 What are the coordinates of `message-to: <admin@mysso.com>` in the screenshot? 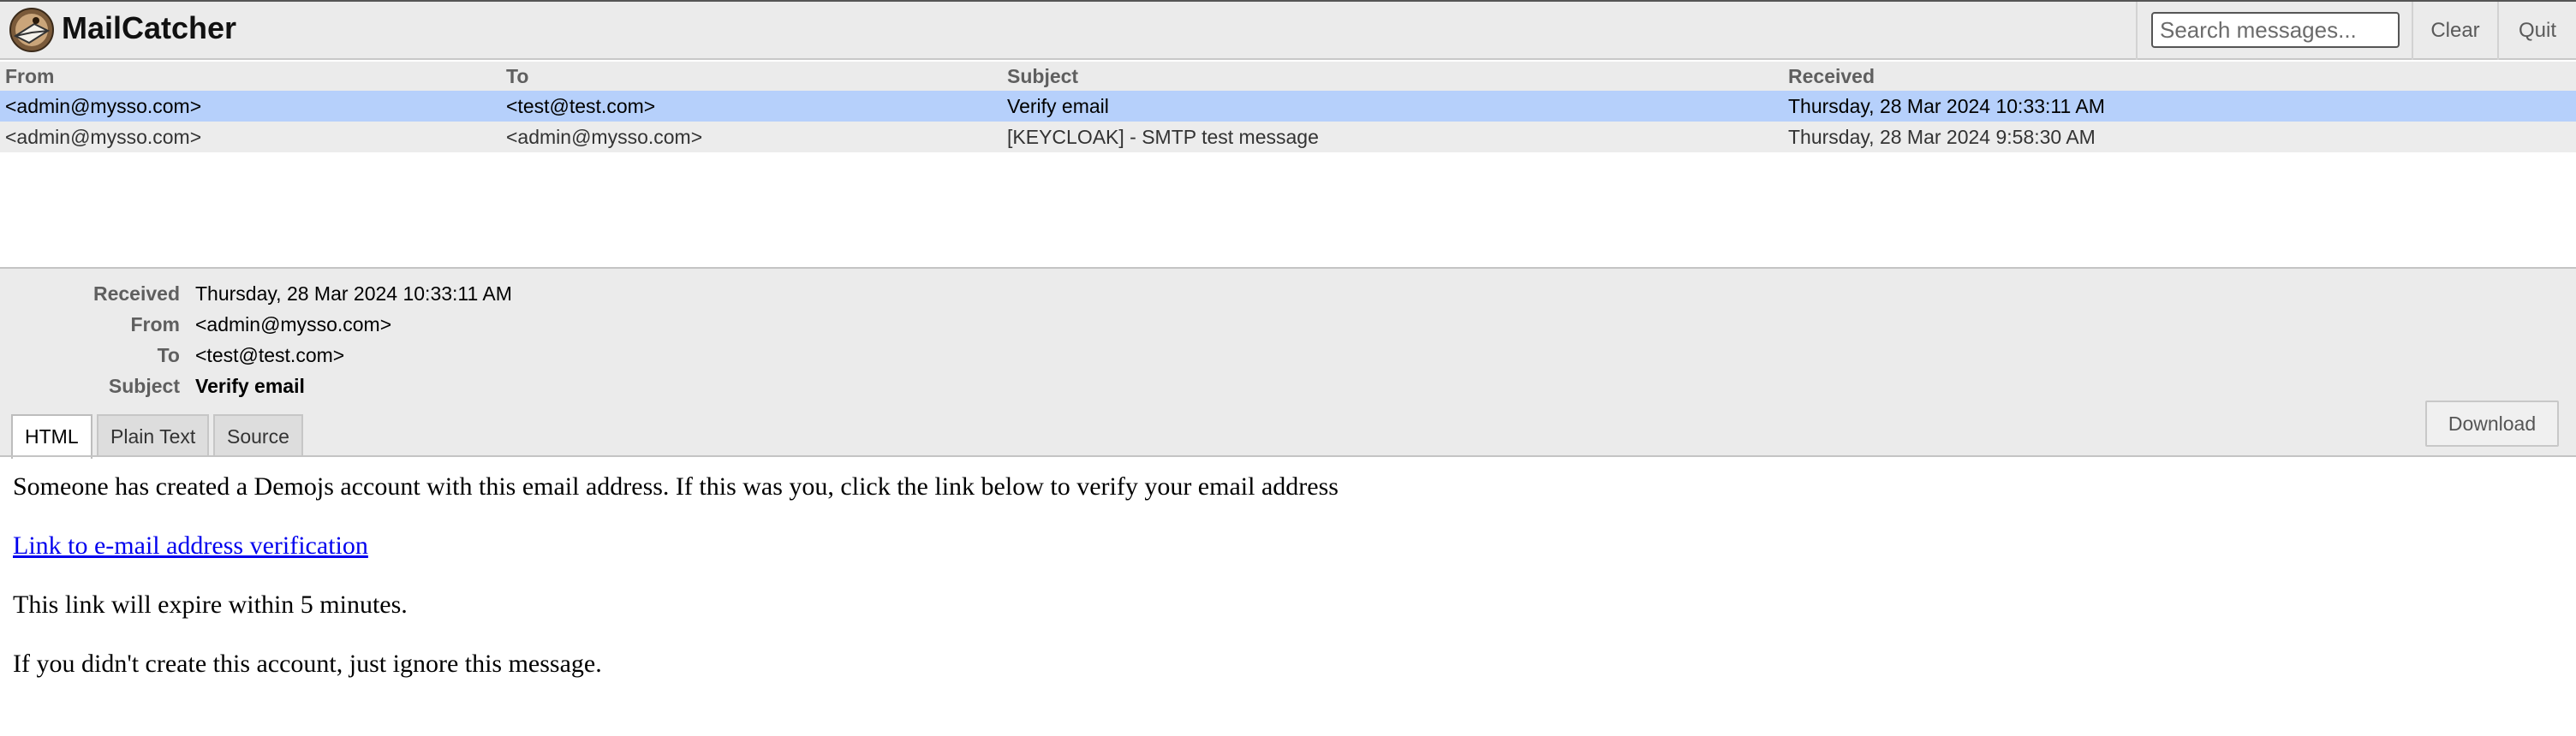 It's located at (752, 137).